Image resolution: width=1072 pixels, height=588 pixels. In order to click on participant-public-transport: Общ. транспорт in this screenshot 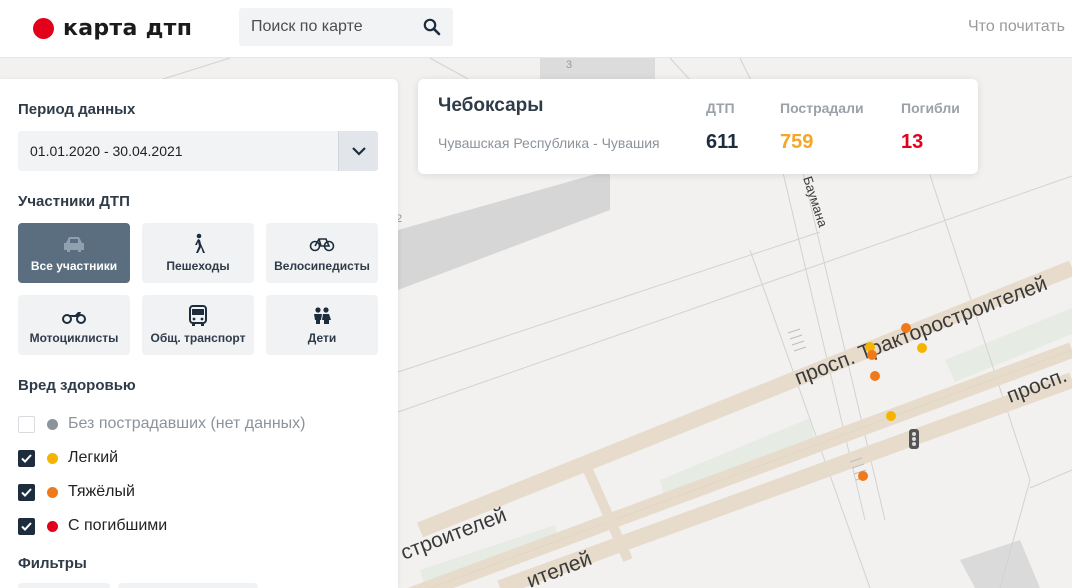, I will do `click(198, 325)`.